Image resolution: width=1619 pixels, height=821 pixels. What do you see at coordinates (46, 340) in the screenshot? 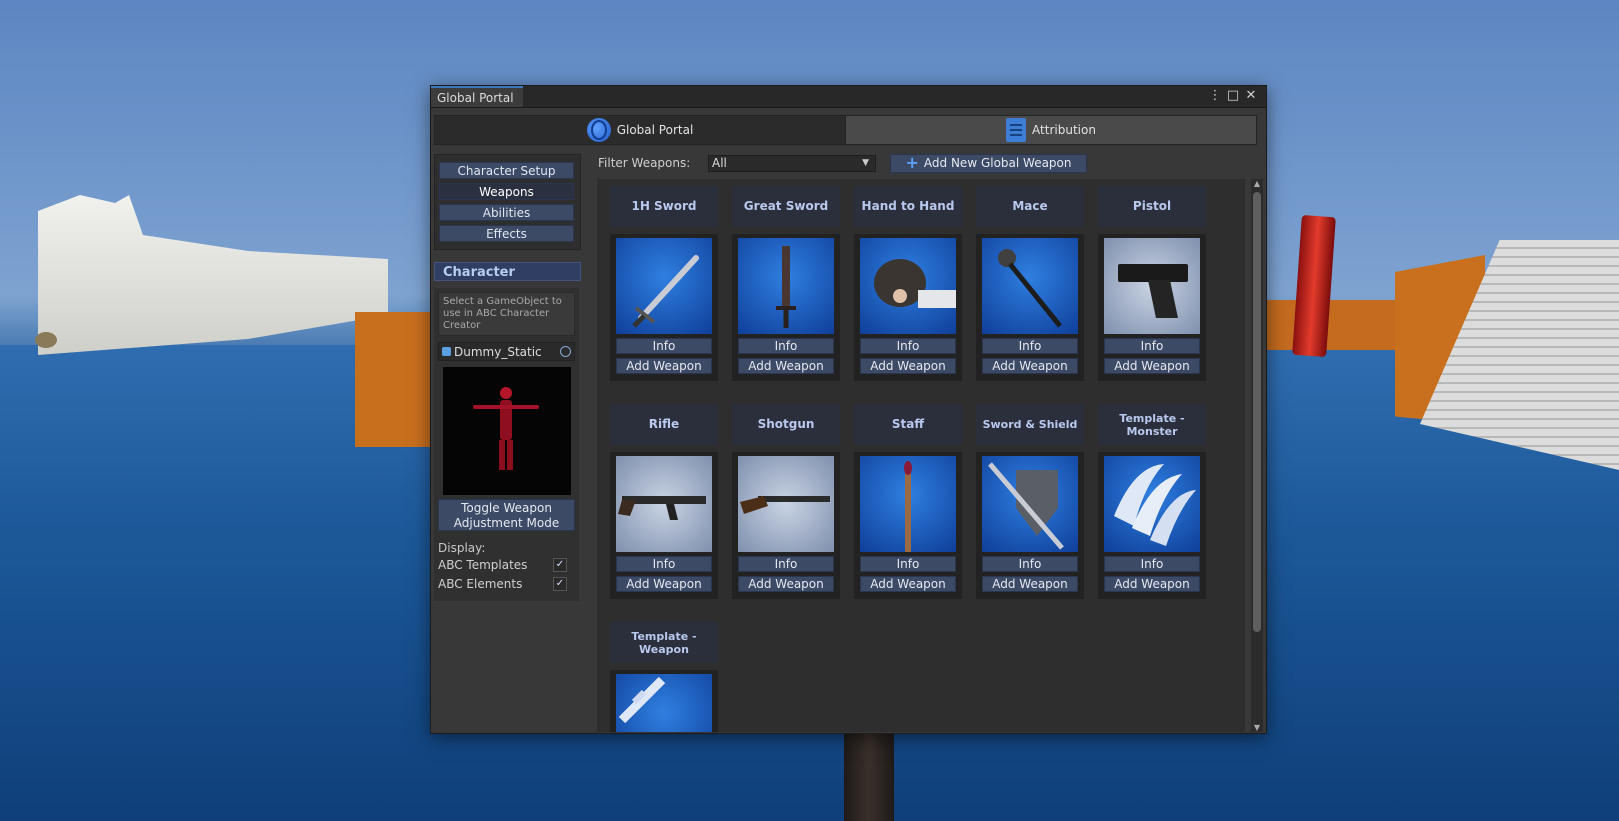
I see `scene-rock` at bounding box center [46, 340].